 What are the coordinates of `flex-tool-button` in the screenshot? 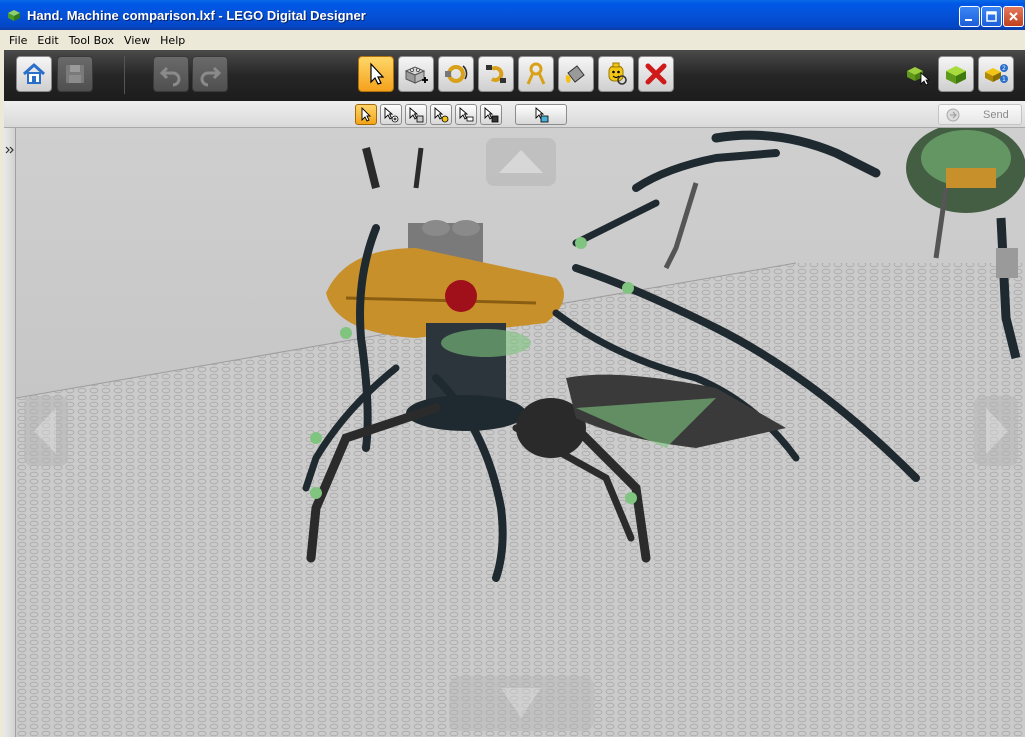 It's located at (536, 74).